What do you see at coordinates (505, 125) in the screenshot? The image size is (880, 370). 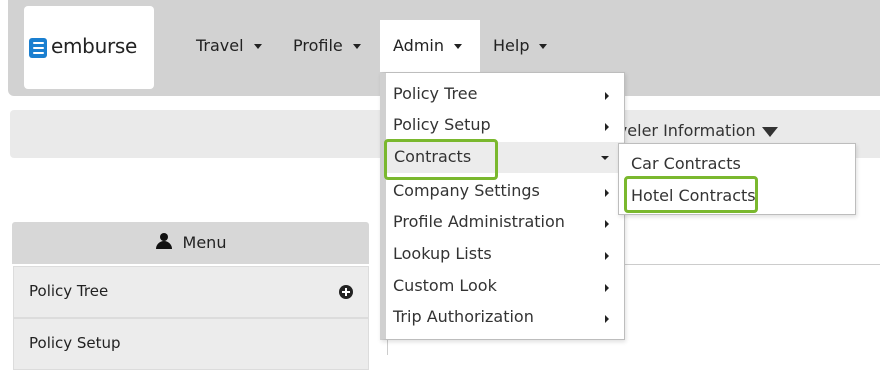 I see `admin-menu-item-policy-setup: Policy Setup` at bounding box center [505, 125].